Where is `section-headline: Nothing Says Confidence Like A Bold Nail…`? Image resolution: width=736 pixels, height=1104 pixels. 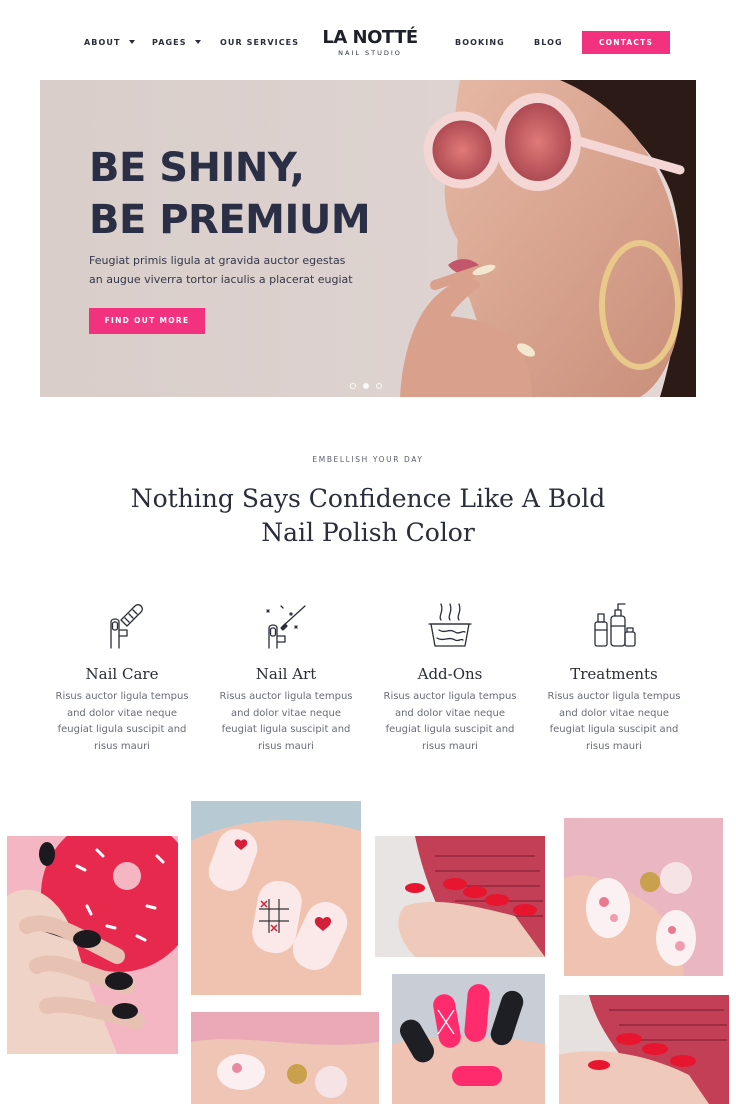 section-headline: Nothing Says Confidence Like A Bold Nail… is located at coordinates (368, 515).